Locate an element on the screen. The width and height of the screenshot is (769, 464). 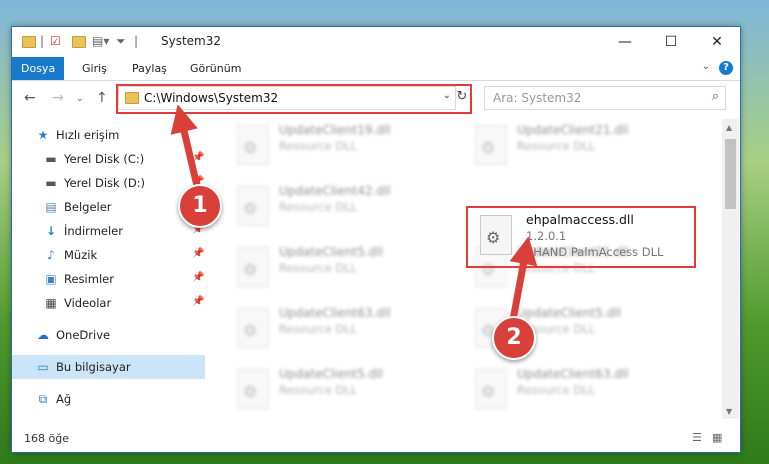
sidebar-item-label: Ağ is located at coordinates (64, 399).